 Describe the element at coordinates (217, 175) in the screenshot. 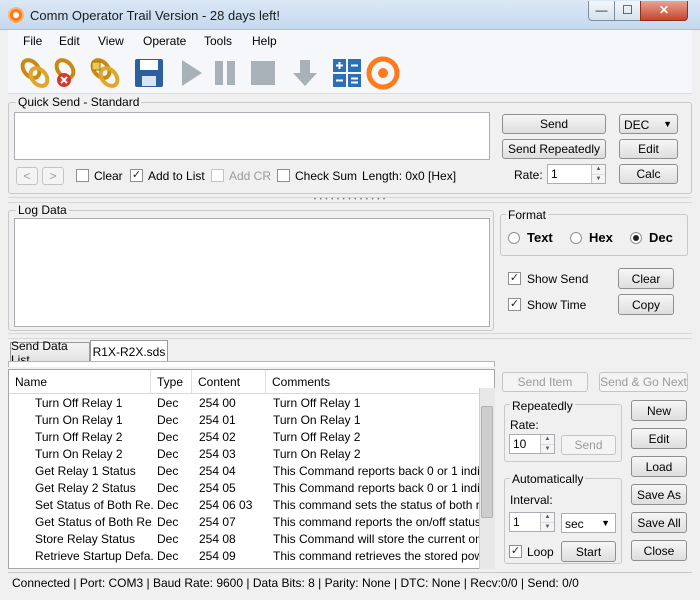

I see `add-cr-checkbox` at that location.